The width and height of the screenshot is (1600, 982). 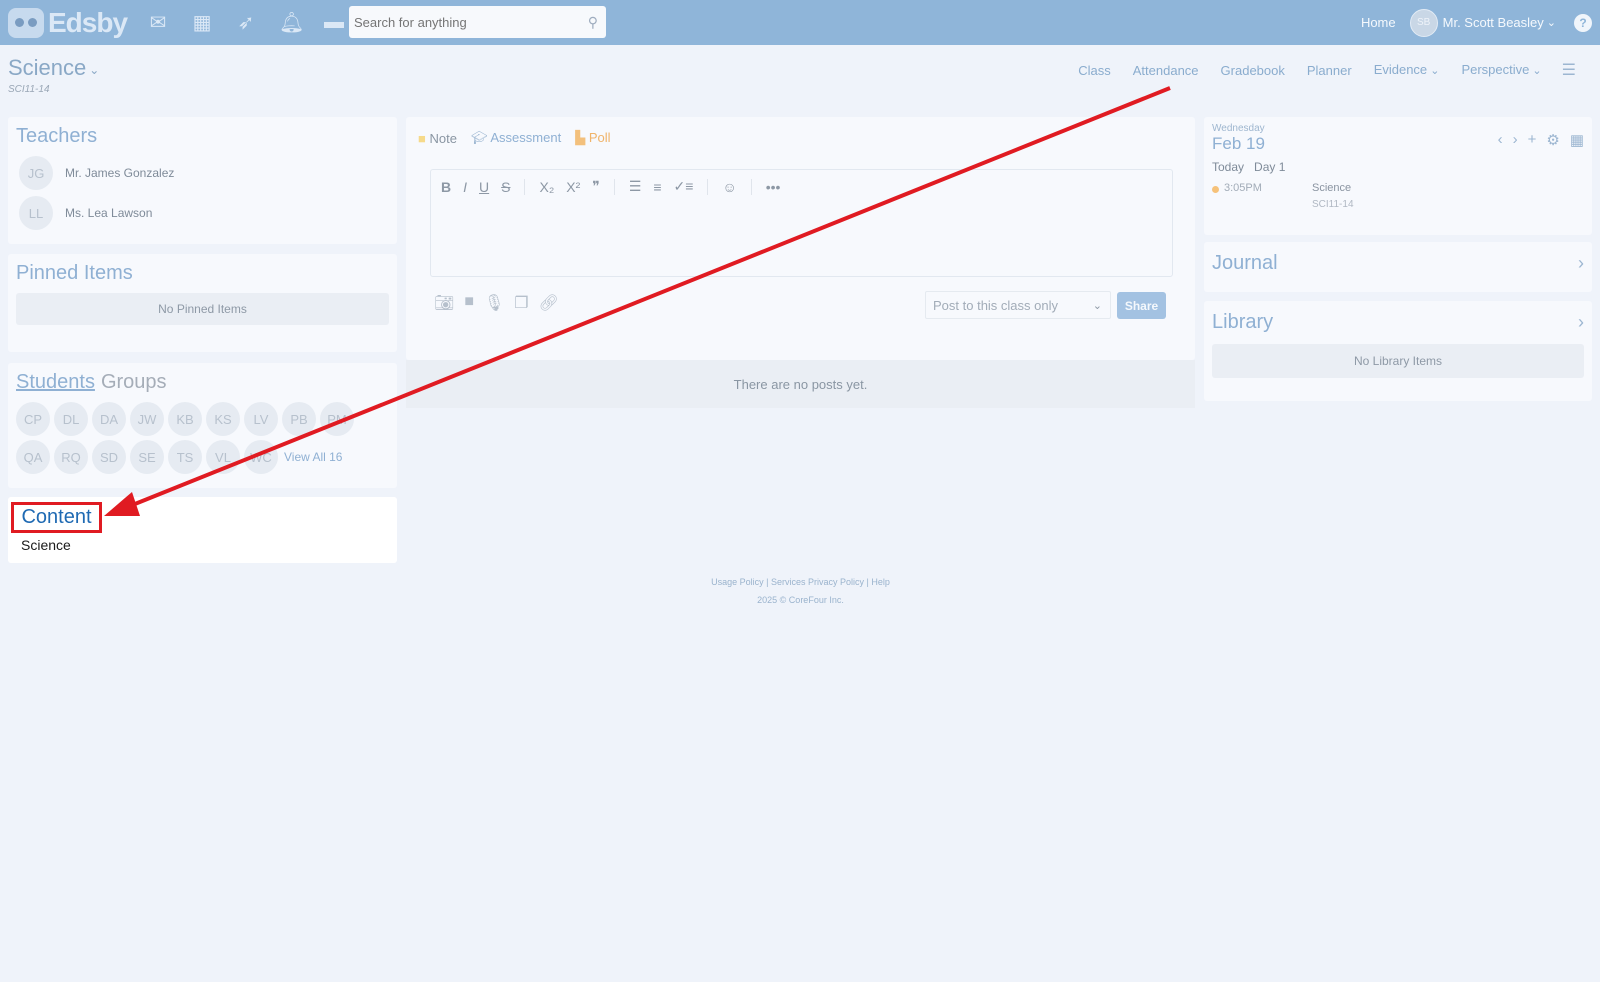 I want to click on student-avatar: LV, so click(x=261, y=419).